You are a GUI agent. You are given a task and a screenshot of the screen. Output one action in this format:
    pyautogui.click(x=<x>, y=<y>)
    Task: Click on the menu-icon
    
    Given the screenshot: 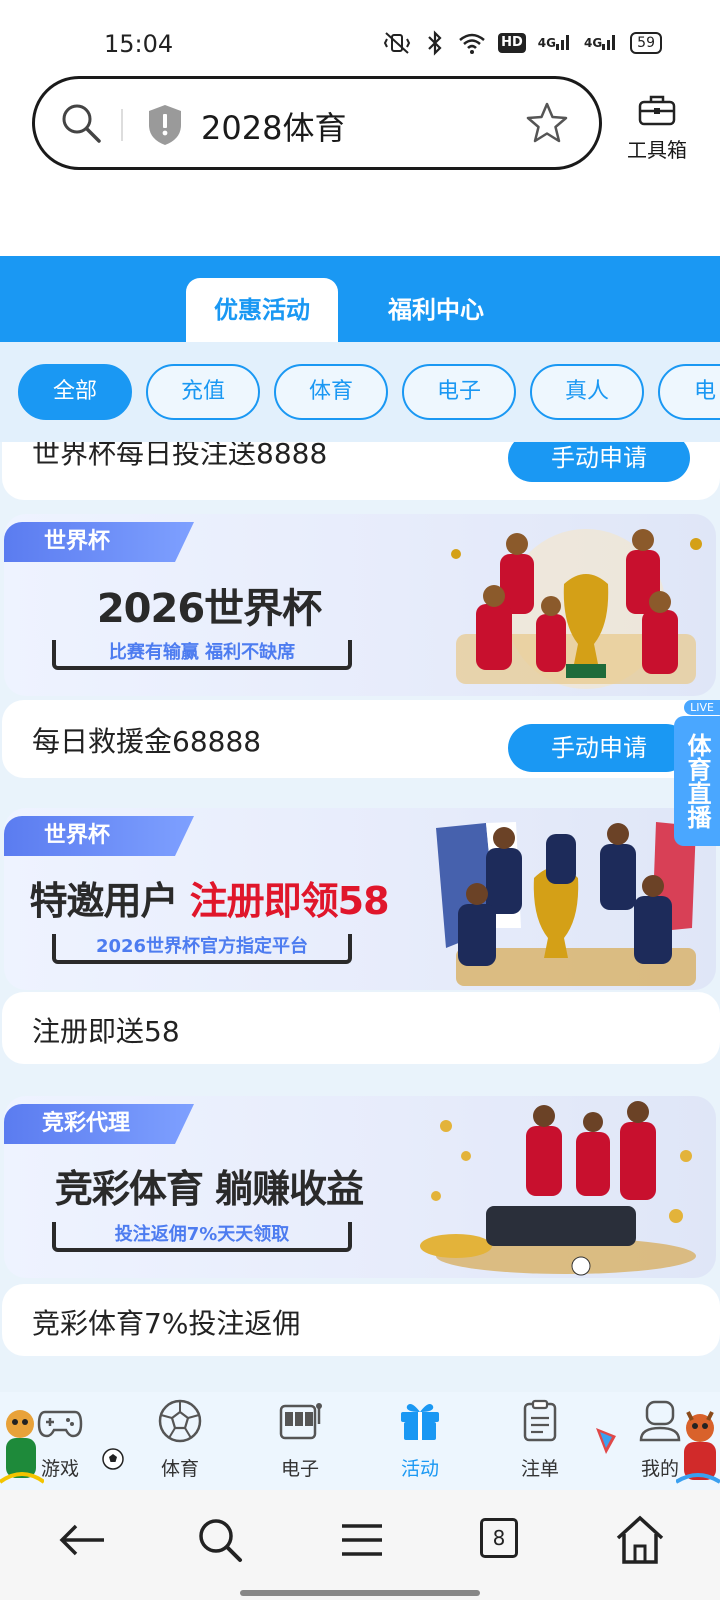 What is the action you would take?
    pyautogui.click(x=362, y=1540)
    